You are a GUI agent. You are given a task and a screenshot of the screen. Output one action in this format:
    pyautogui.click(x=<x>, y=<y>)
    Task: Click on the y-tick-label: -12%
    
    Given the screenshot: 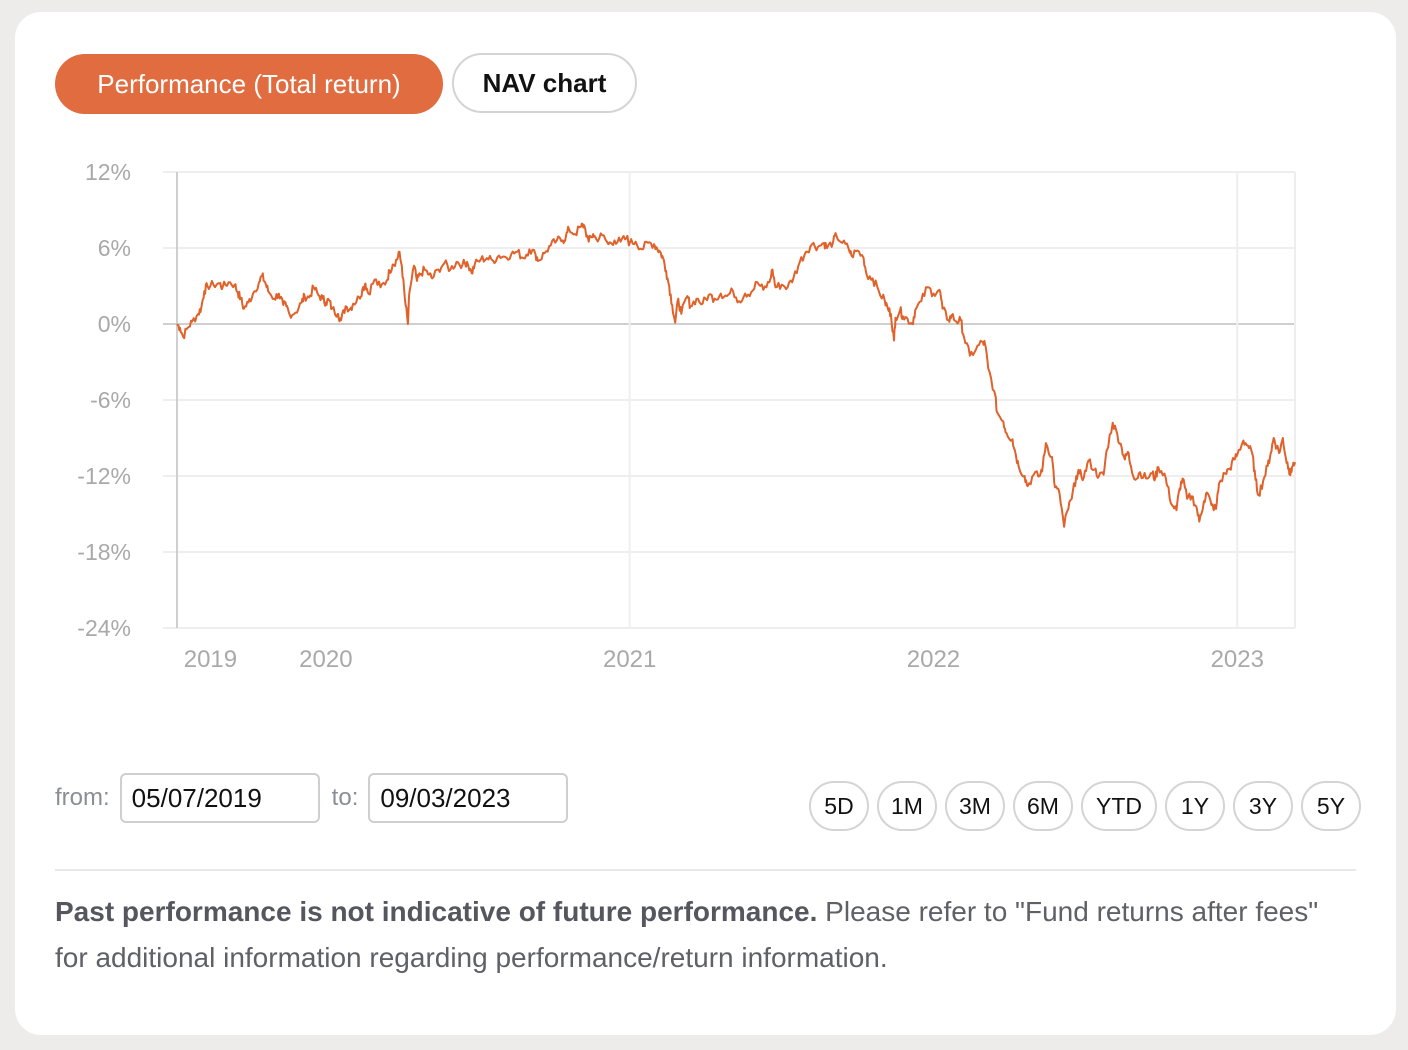 What is the action you would take?
    pyautogui.click(x=104, y=476)
    